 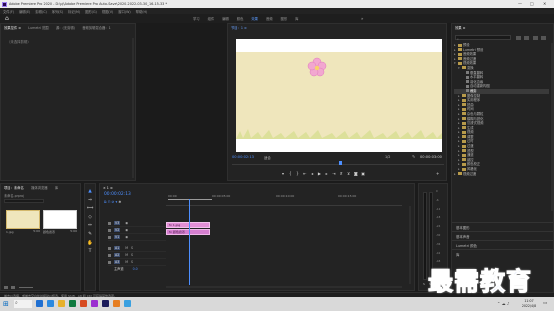 I want to click on maximize-button: □, so click(x=532, y=3).